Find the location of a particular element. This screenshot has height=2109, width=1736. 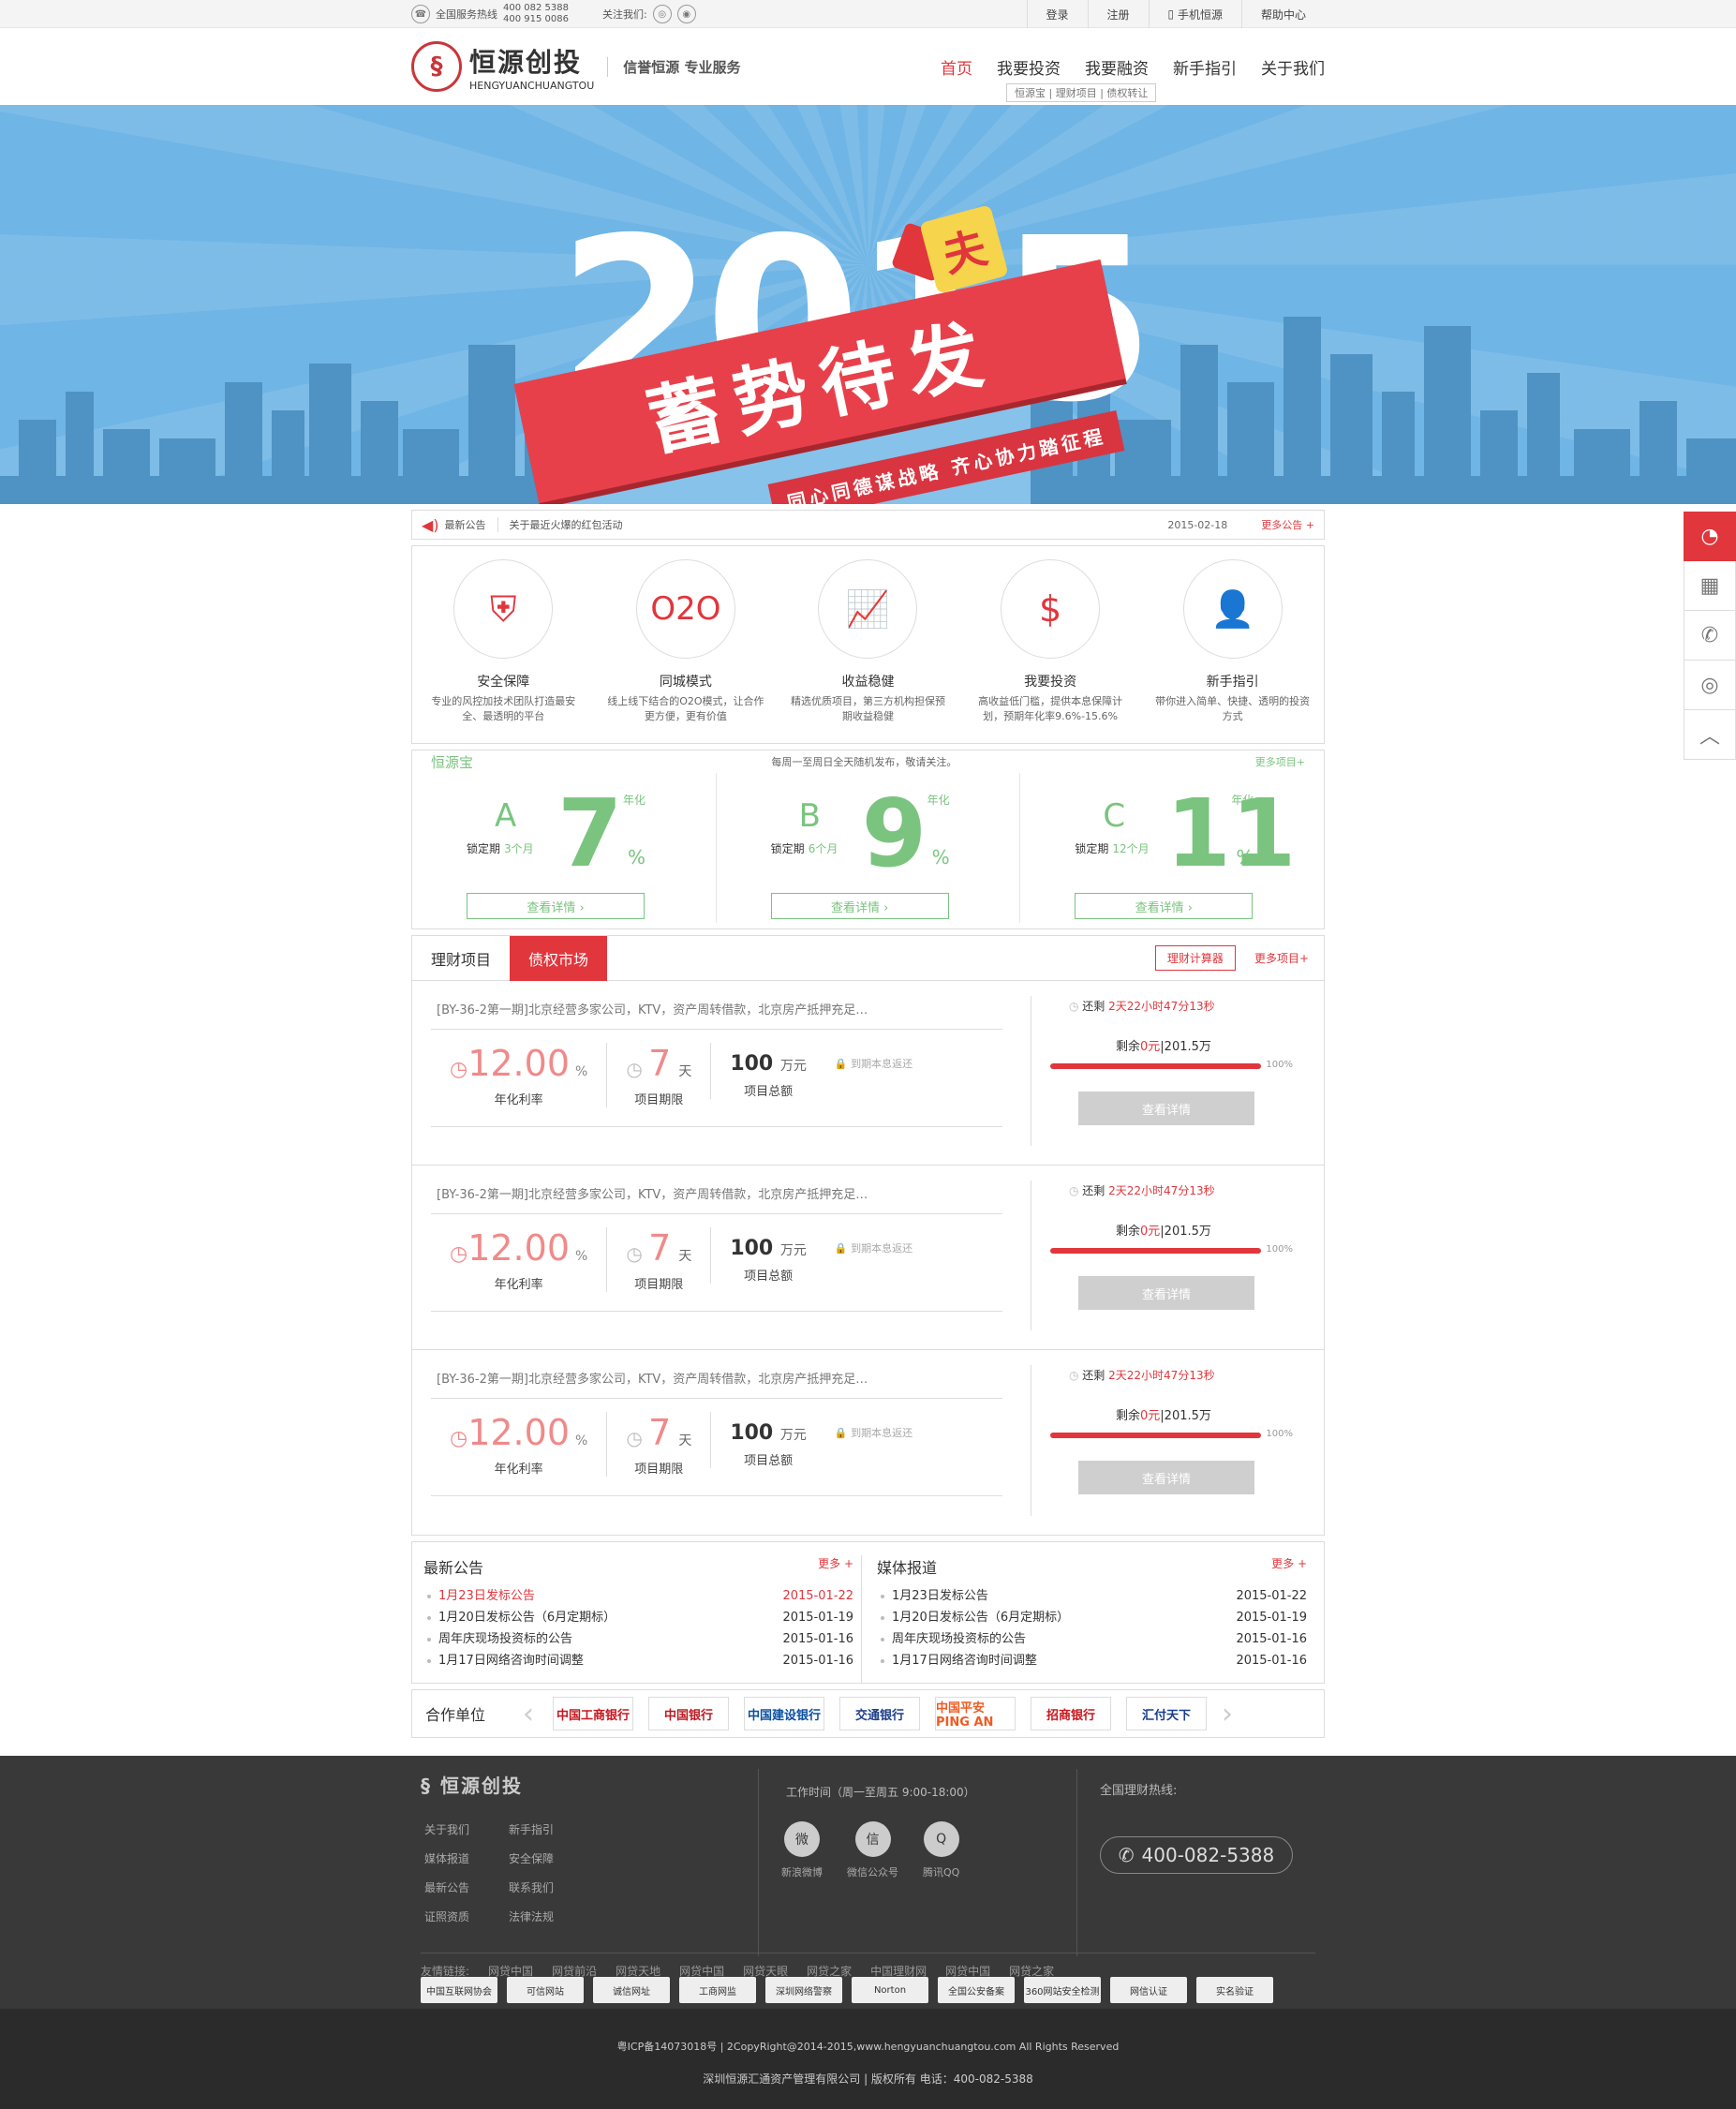

partner-logo: 汇付天下 is located at coordinates (1167, 1714).